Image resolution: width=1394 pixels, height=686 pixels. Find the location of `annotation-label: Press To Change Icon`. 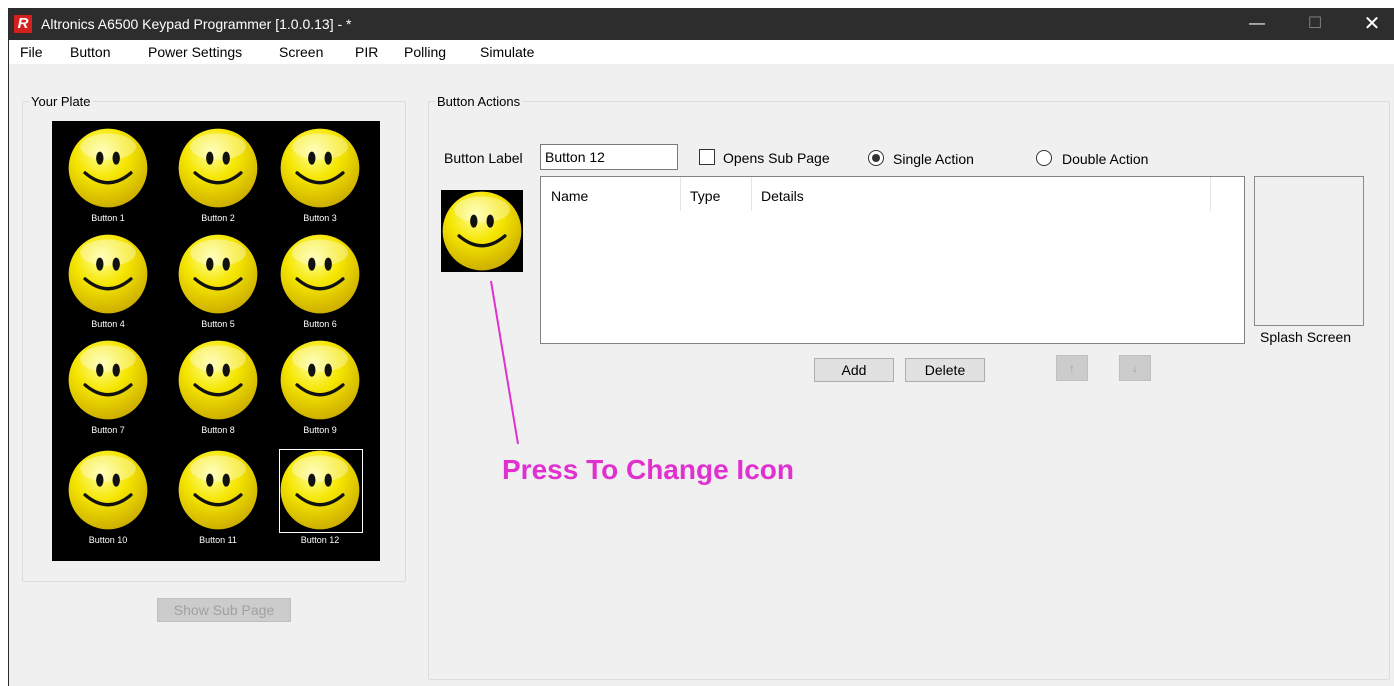

annotation-label: Press To Change Icon is located at coordinates (648, 469).